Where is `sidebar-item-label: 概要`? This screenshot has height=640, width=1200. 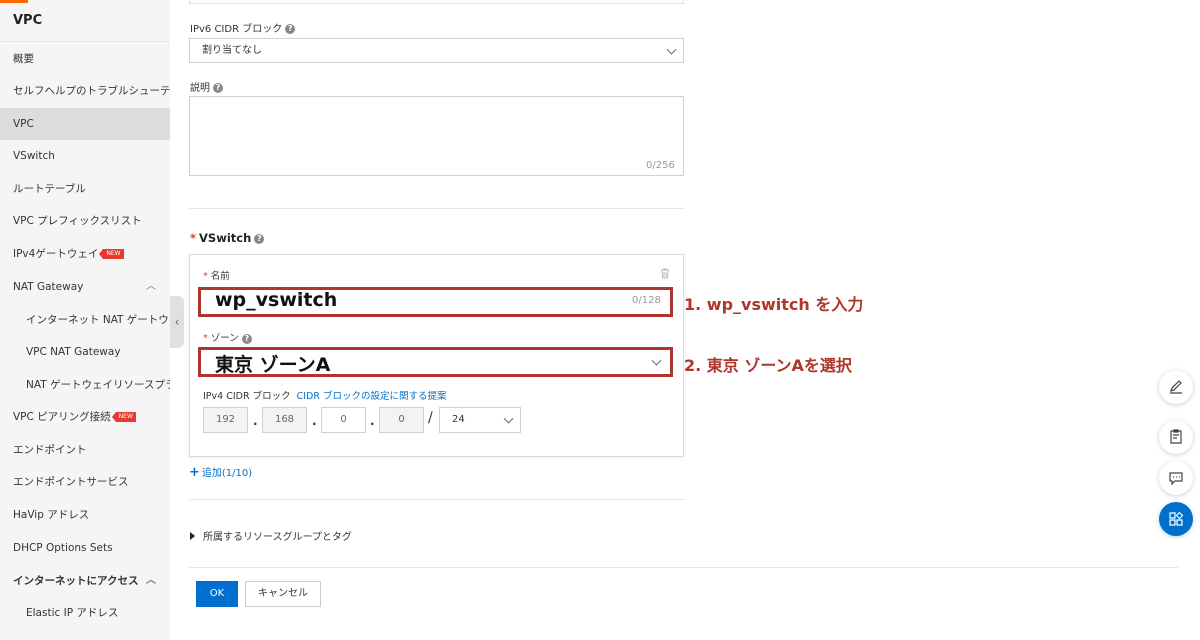
sidebar-item-label: 概要 is located at coordinates (23, 59).